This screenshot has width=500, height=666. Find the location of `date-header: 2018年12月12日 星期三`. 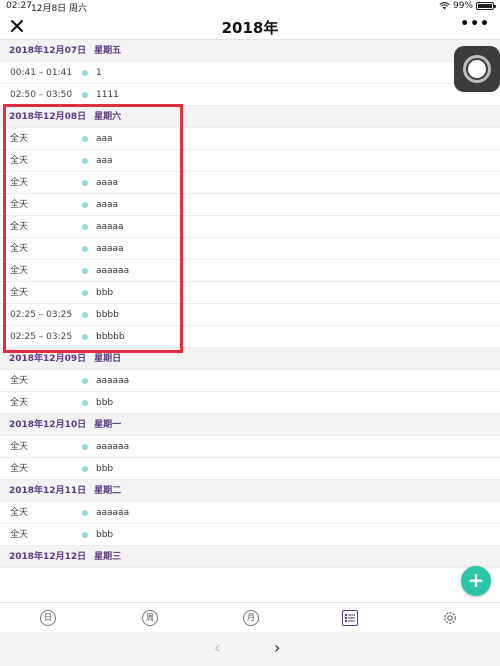

date-header: 2018年12月12日 星期三 is located at coordinates (250, 557).